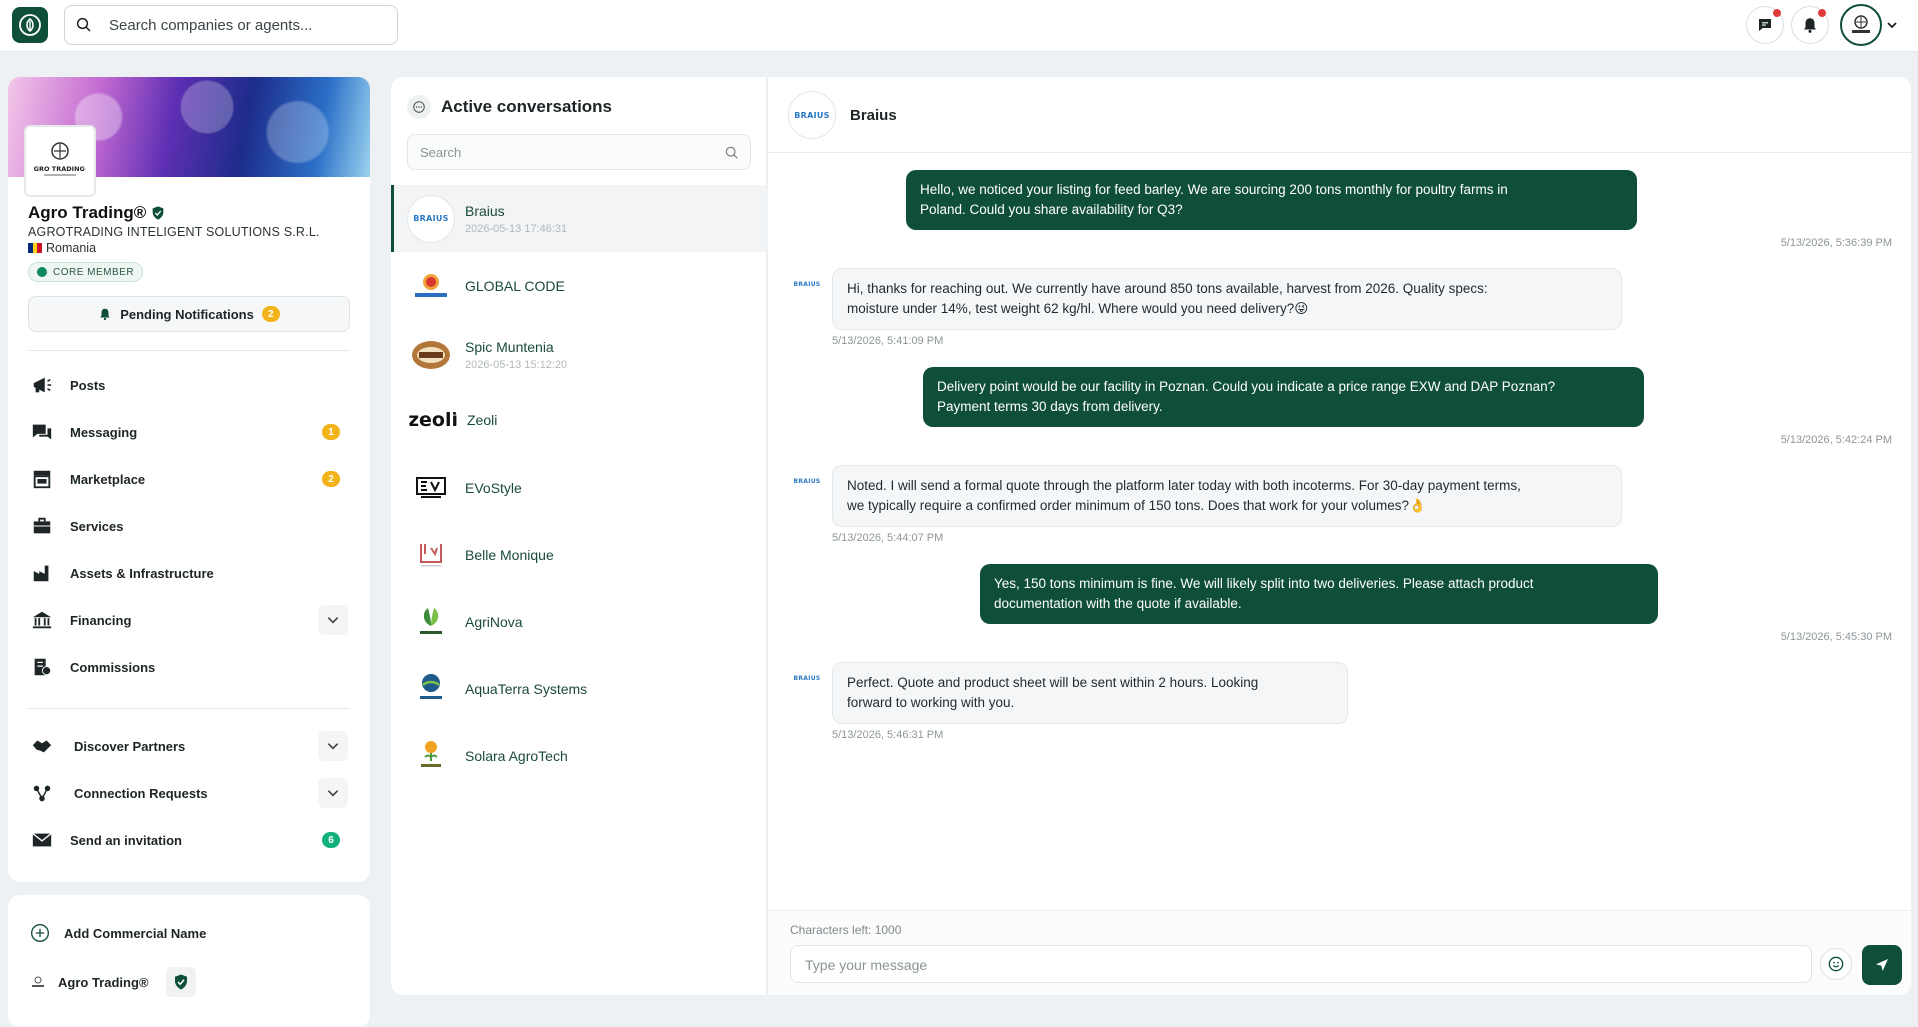 The image size is (1918, 1027). What do you see at coordinates (433, 420) in the screenshot?
I see `zeoli-logo: zeoli` at bounding box center [433, 420].